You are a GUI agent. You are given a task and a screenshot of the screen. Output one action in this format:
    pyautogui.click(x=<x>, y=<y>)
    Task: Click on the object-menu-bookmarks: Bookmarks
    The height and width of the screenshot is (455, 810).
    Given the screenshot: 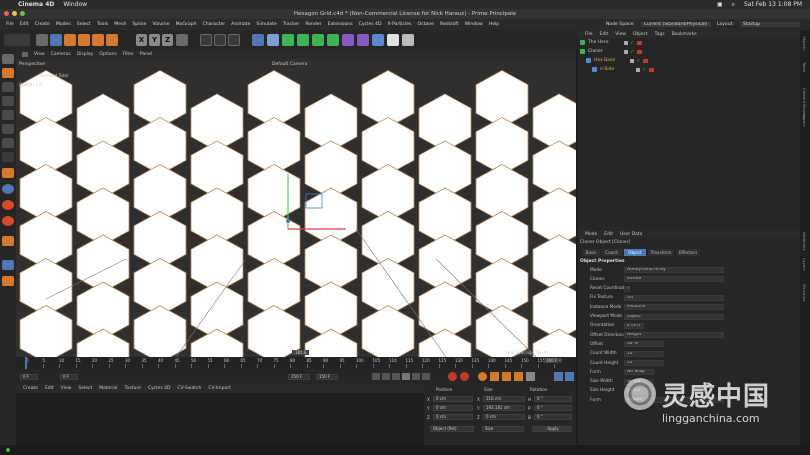 What is the action you would take?
    pyautogui.click(x=684, y=34)
    